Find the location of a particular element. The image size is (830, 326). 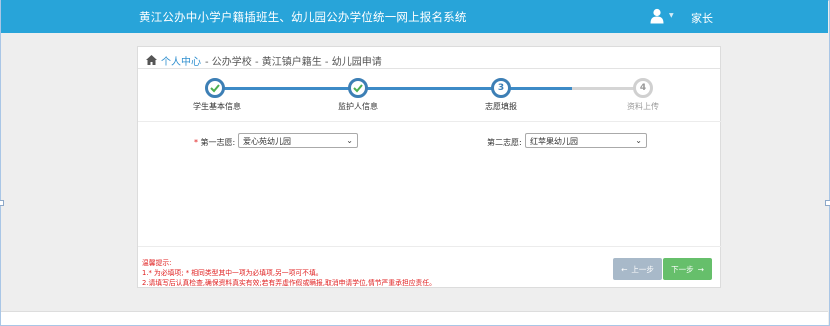

top-bar: 黄江公办中小学户籍插班生、幼儿园公办学位统一网上报名系统 ▼ 家长 is located at coordinates (414, 16).